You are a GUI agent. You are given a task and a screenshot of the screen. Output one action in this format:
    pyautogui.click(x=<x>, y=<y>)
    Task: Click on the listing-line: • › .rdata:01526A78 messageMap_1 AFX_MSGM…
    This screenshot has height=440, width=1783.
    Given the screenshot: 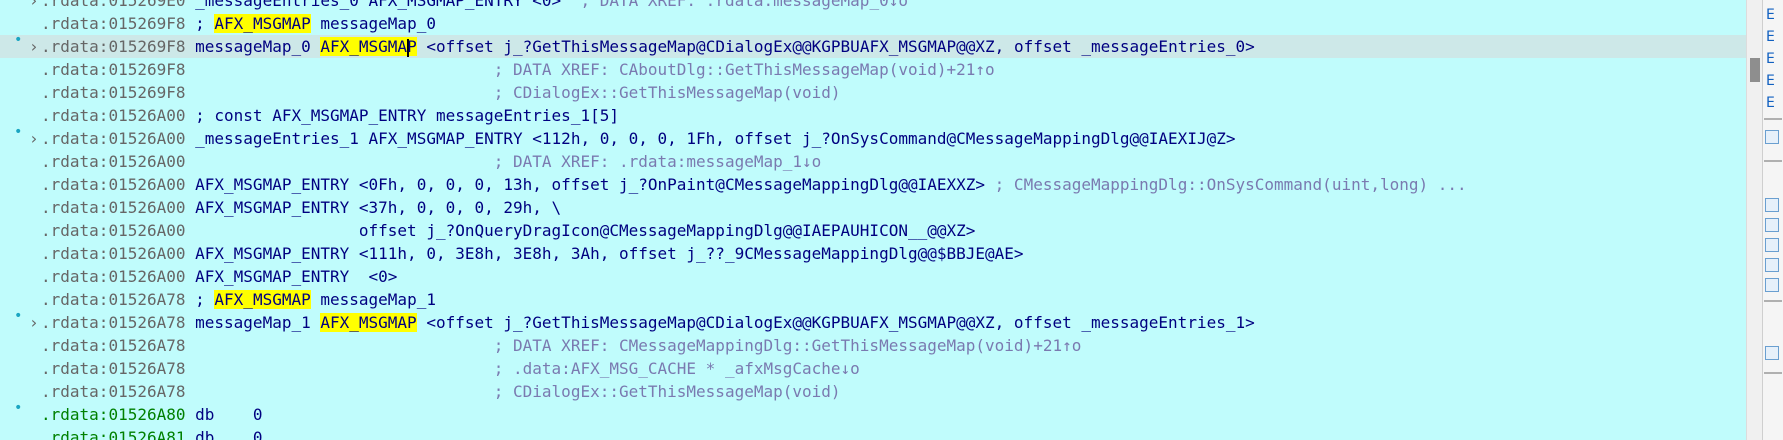 What is the action you would take?
    pyautogui.click(x=873, y=321)
    